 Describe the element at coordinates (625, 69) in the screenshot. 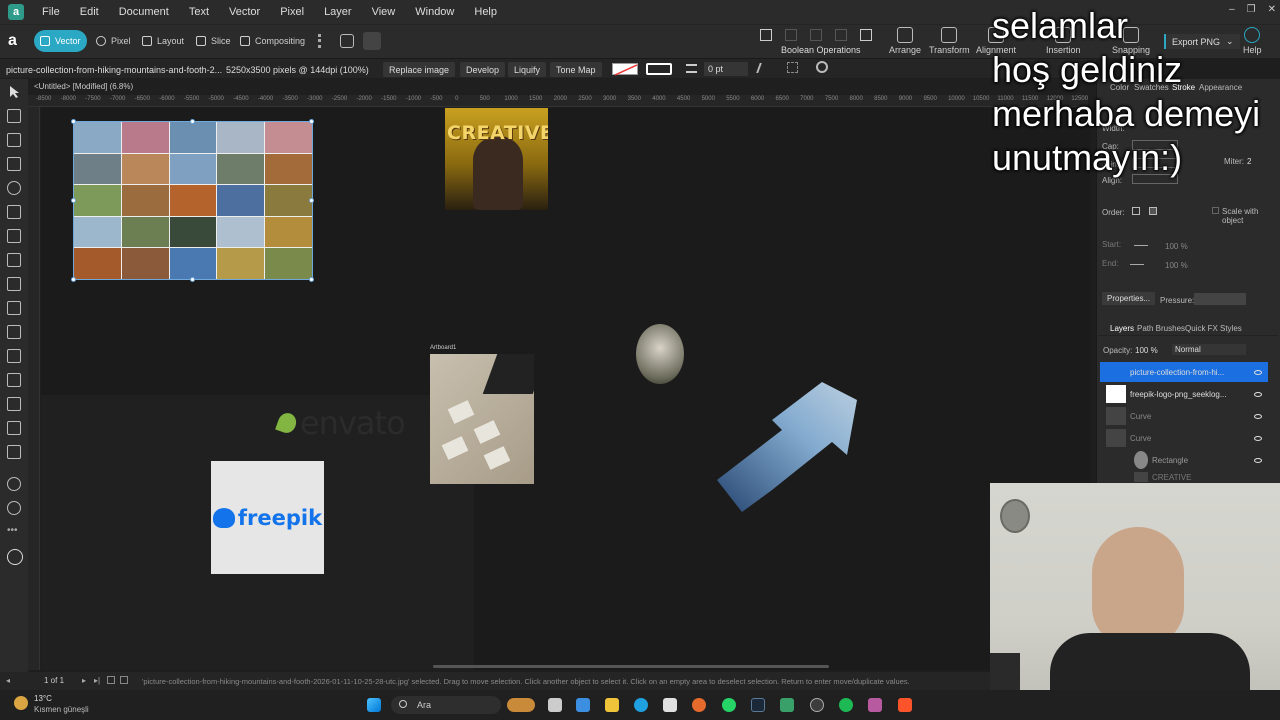

I see `fill-swatch` at that location.